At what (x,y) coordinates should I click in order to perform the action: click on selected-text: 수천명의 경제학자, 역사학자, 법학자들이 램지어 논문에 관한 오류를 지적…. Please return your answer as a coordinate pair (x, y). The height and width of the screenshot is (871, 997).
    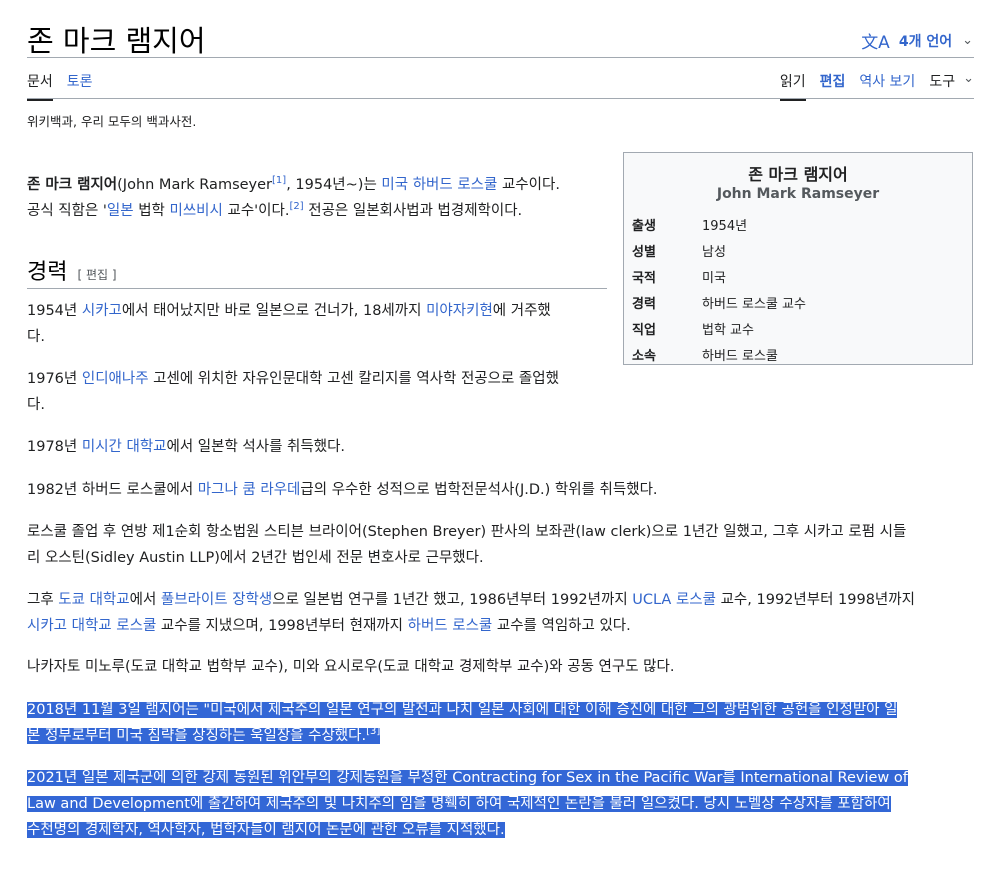
    Looking at the image, I should click on (266, 830).